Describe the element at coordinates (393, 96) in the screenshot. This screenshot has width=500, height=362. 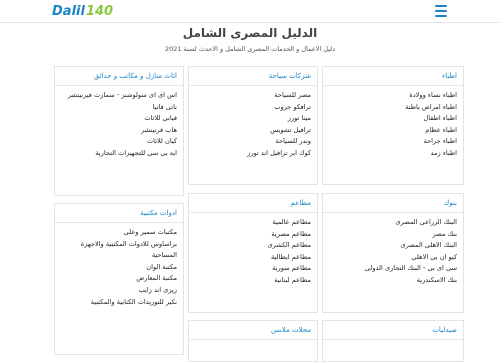
I see `list-item: اطباء نساء وولادة` at that location.